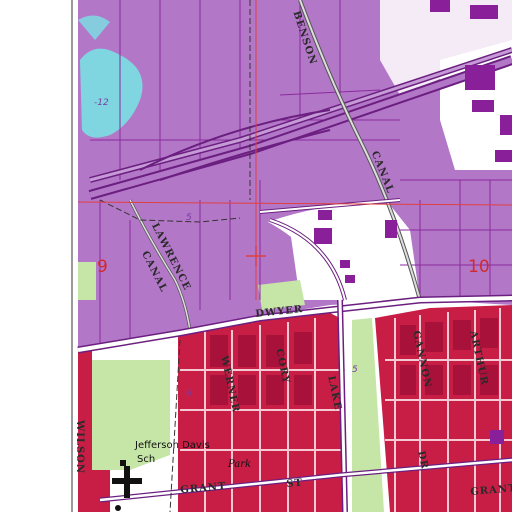 This screenshot has width=512, height=512. What do you see at coordinates (240, 464) in the screenshot?
I see `park-label: Park` at bounding box center [240, 464].